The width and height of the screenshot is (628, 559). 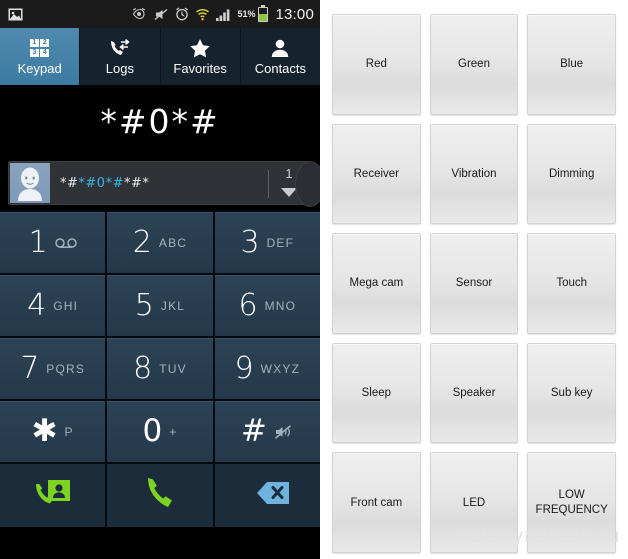 I want to click on key-7-letters: PQRS, so click(x=66, y=368).